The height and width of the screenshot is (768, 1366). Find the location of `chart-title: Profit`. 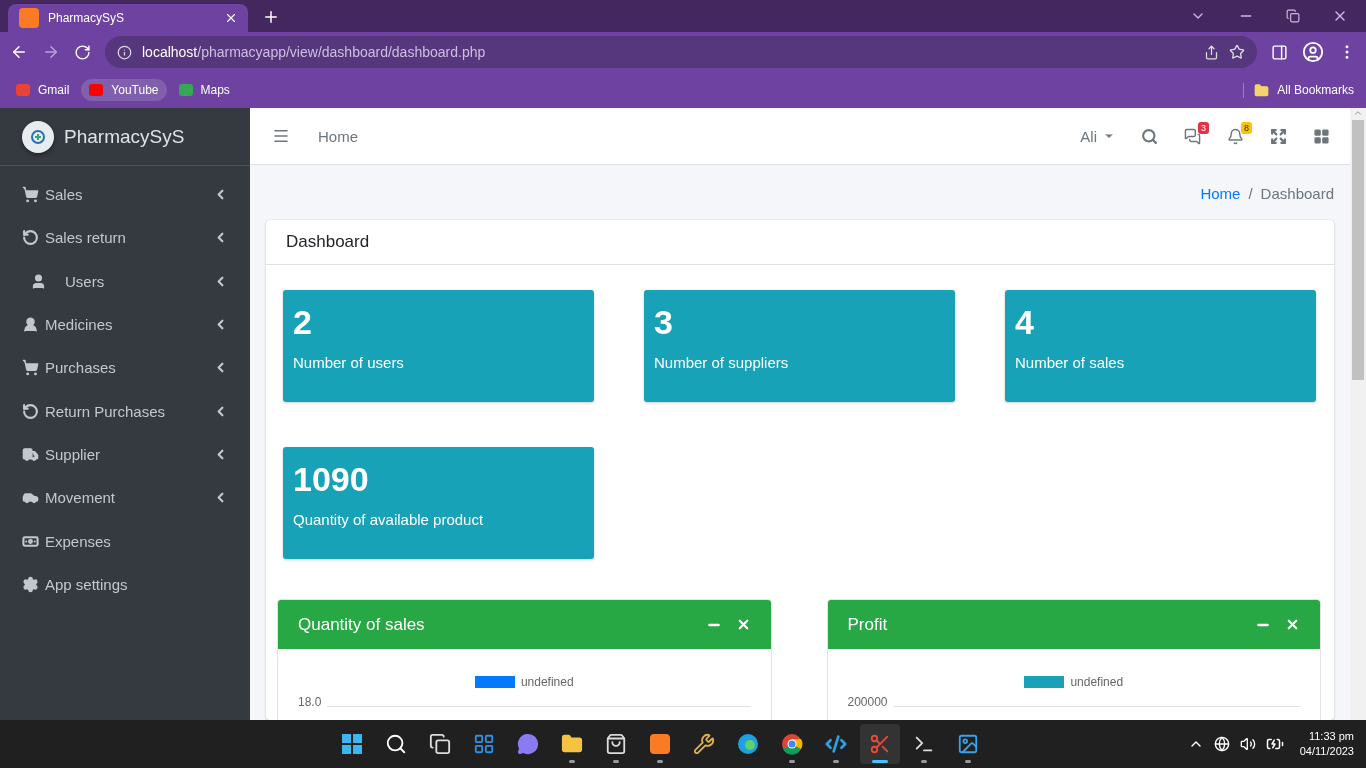

chart-title: Profit is located at coordinates (868, 624).